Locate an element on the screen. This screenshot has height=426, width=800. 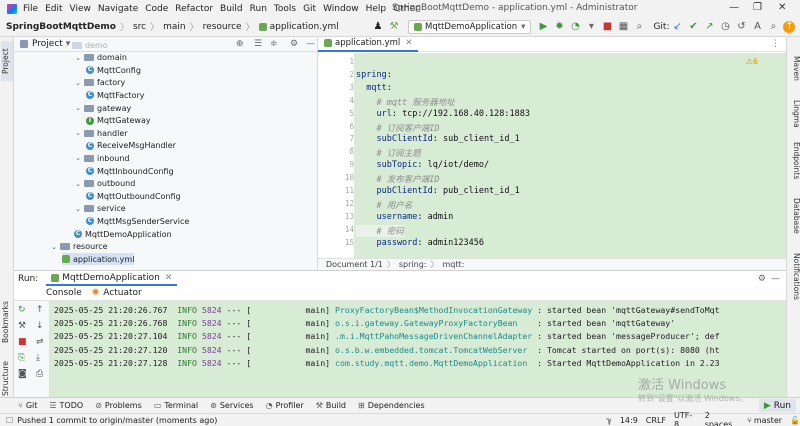
tree-item: ⌄ demo is located at coordinates (85, 45).